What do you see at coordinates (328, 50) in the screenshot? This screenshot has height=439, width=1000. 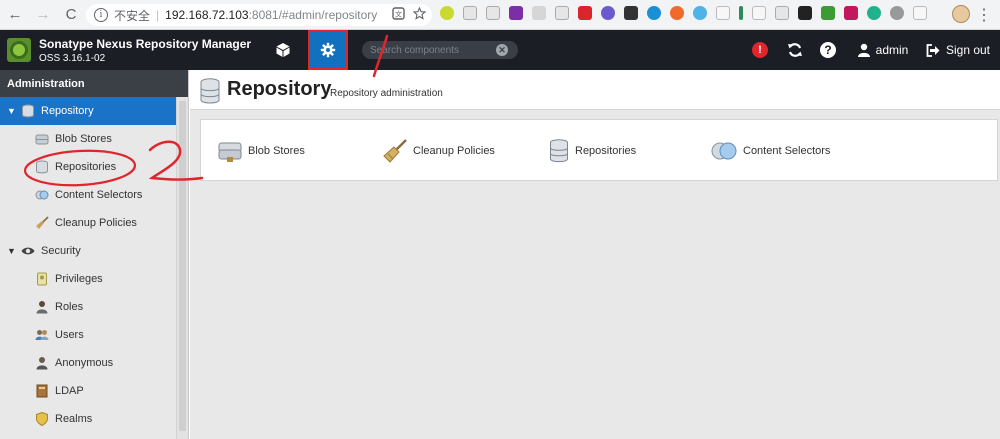 I see `administration-button` at bounding box center [328, 50].